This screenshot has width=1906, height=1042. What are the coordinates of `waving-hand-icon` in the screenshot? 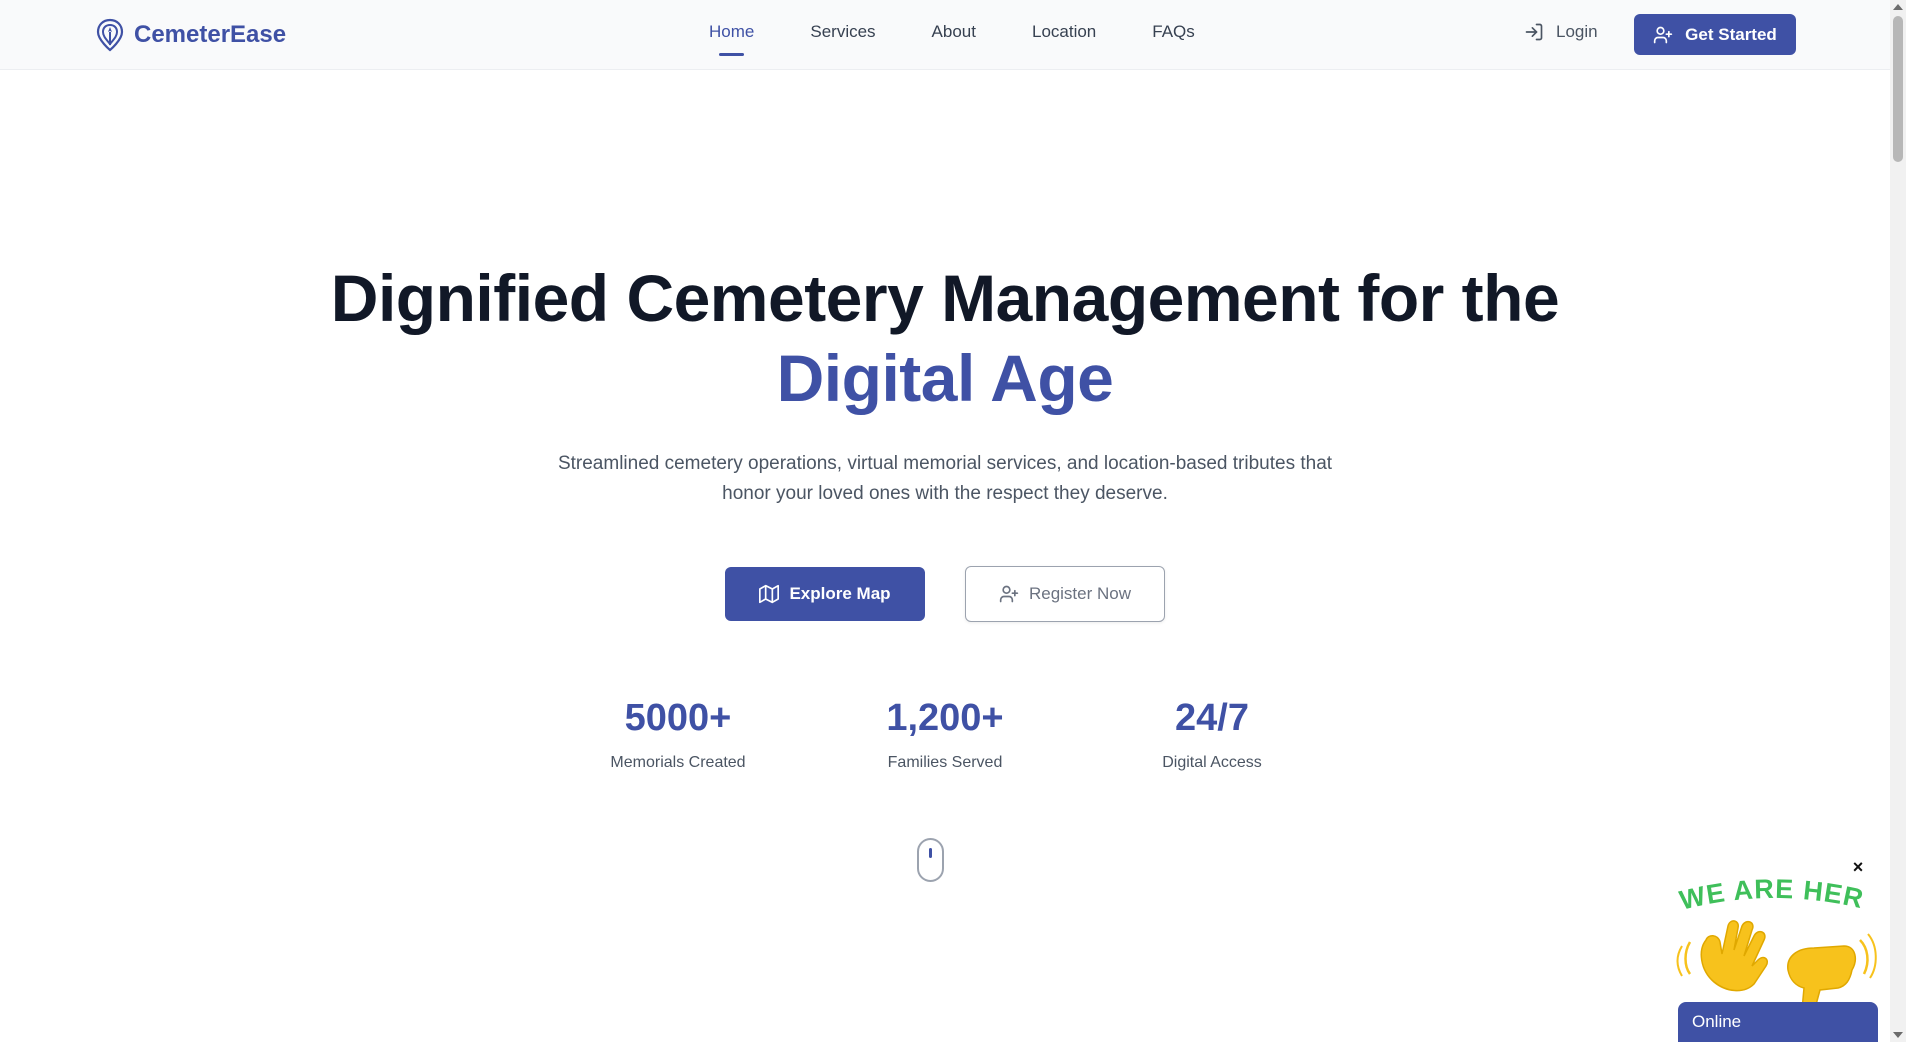 It's located at (1722, 956).